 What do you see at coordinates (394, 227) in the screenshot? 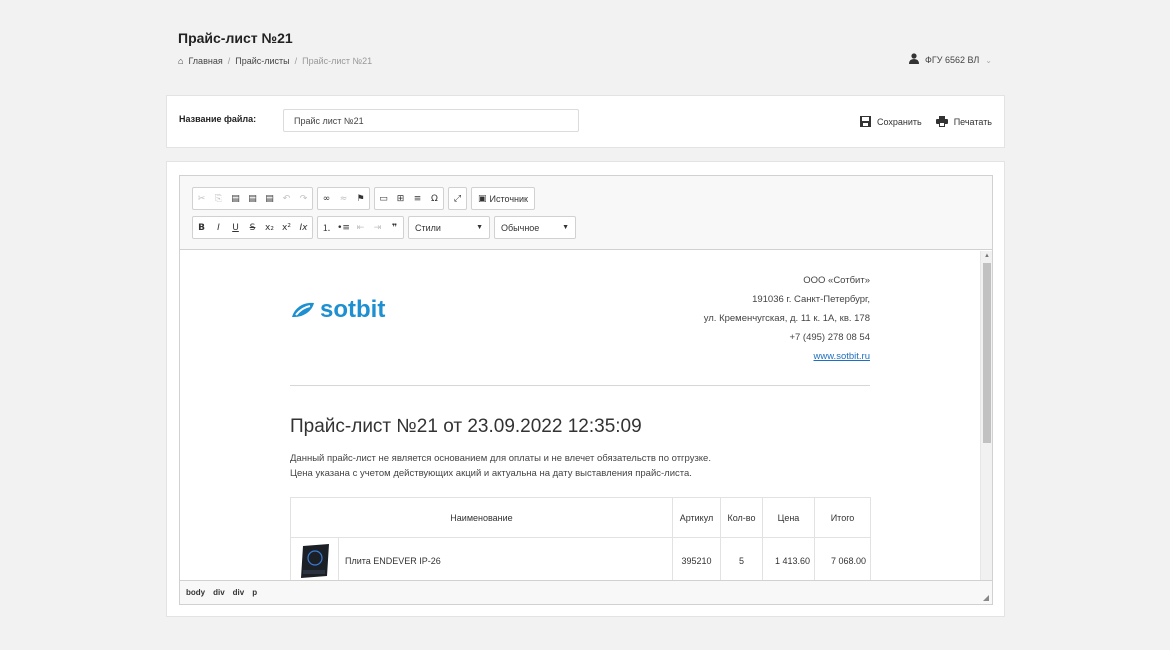
I see `blockquote-icon: ❞` at bounding box center [394, 227].